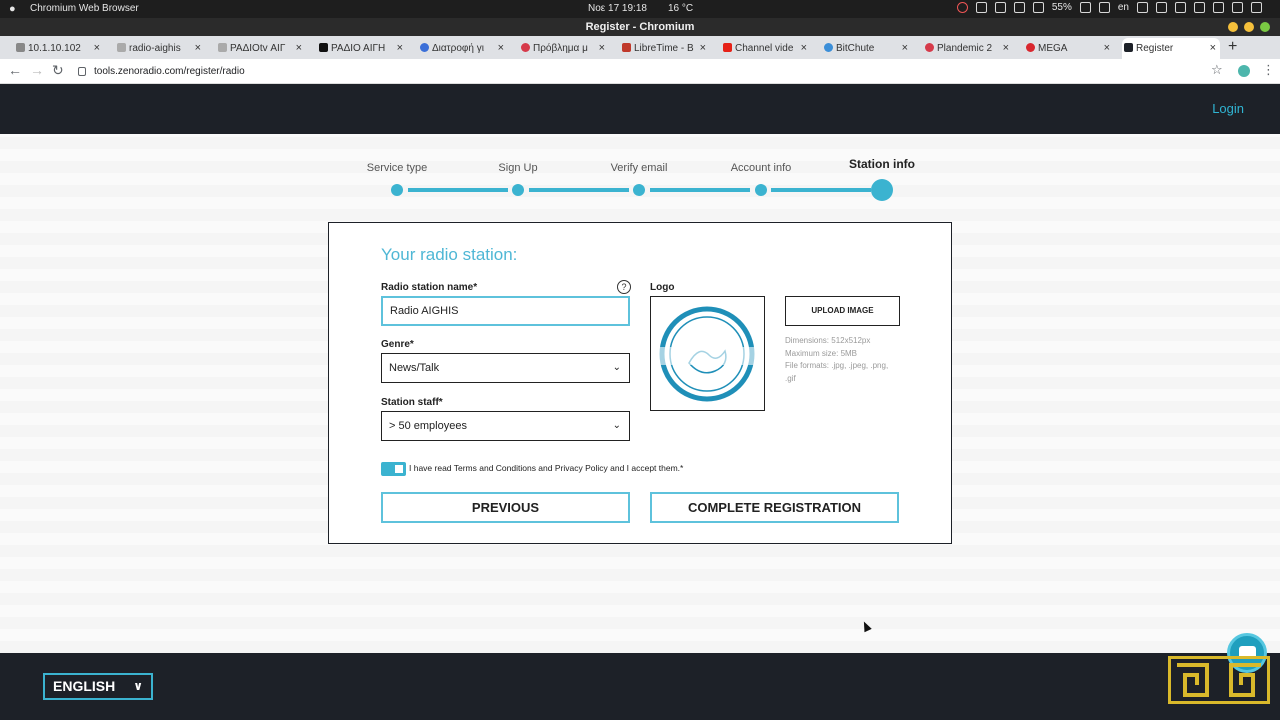  I want to click on reload-icon: ↻, so click(58, 70).